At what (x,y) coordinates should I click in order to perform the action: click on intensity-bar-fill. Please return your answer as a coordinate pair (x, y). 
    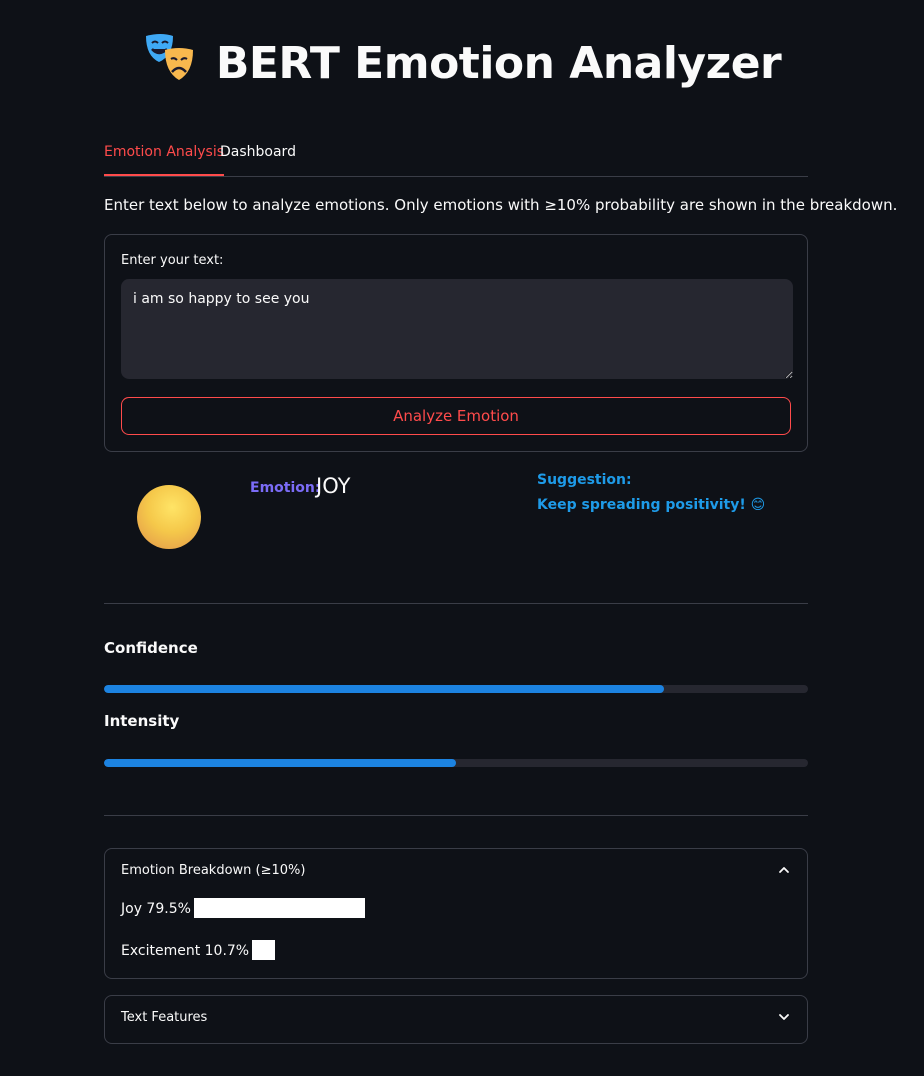
    Looking at the image, I should click on (280, 763).